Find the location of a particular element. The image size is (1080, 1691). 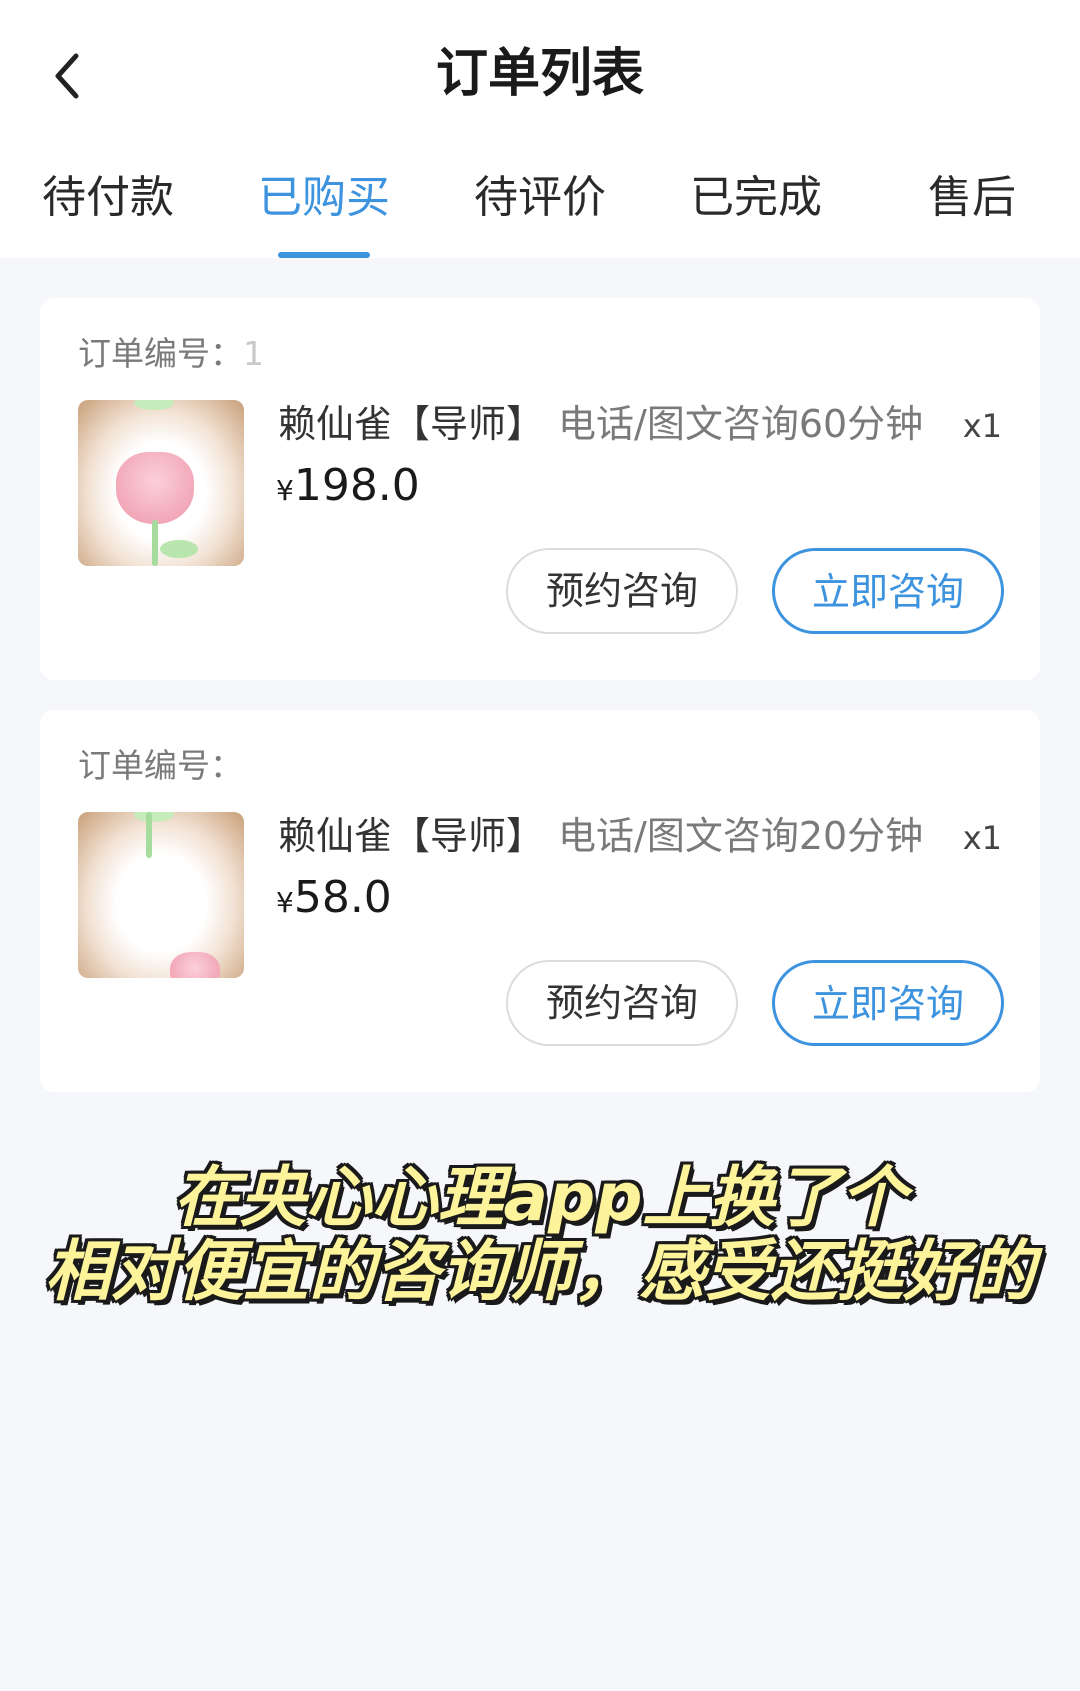

price-value: 198.0 is located at coordinates (356, 485).